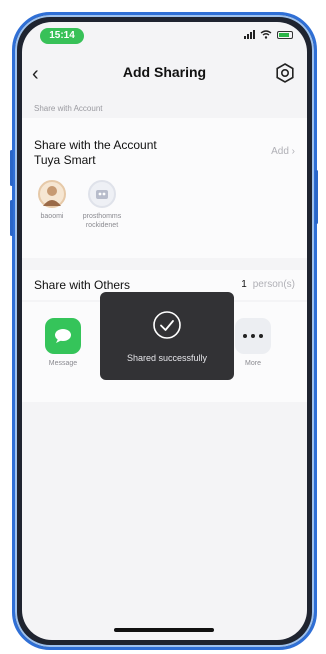  Describe the element at coordinates (253, 336) in the screenshot. I see `more-icon` at that location.